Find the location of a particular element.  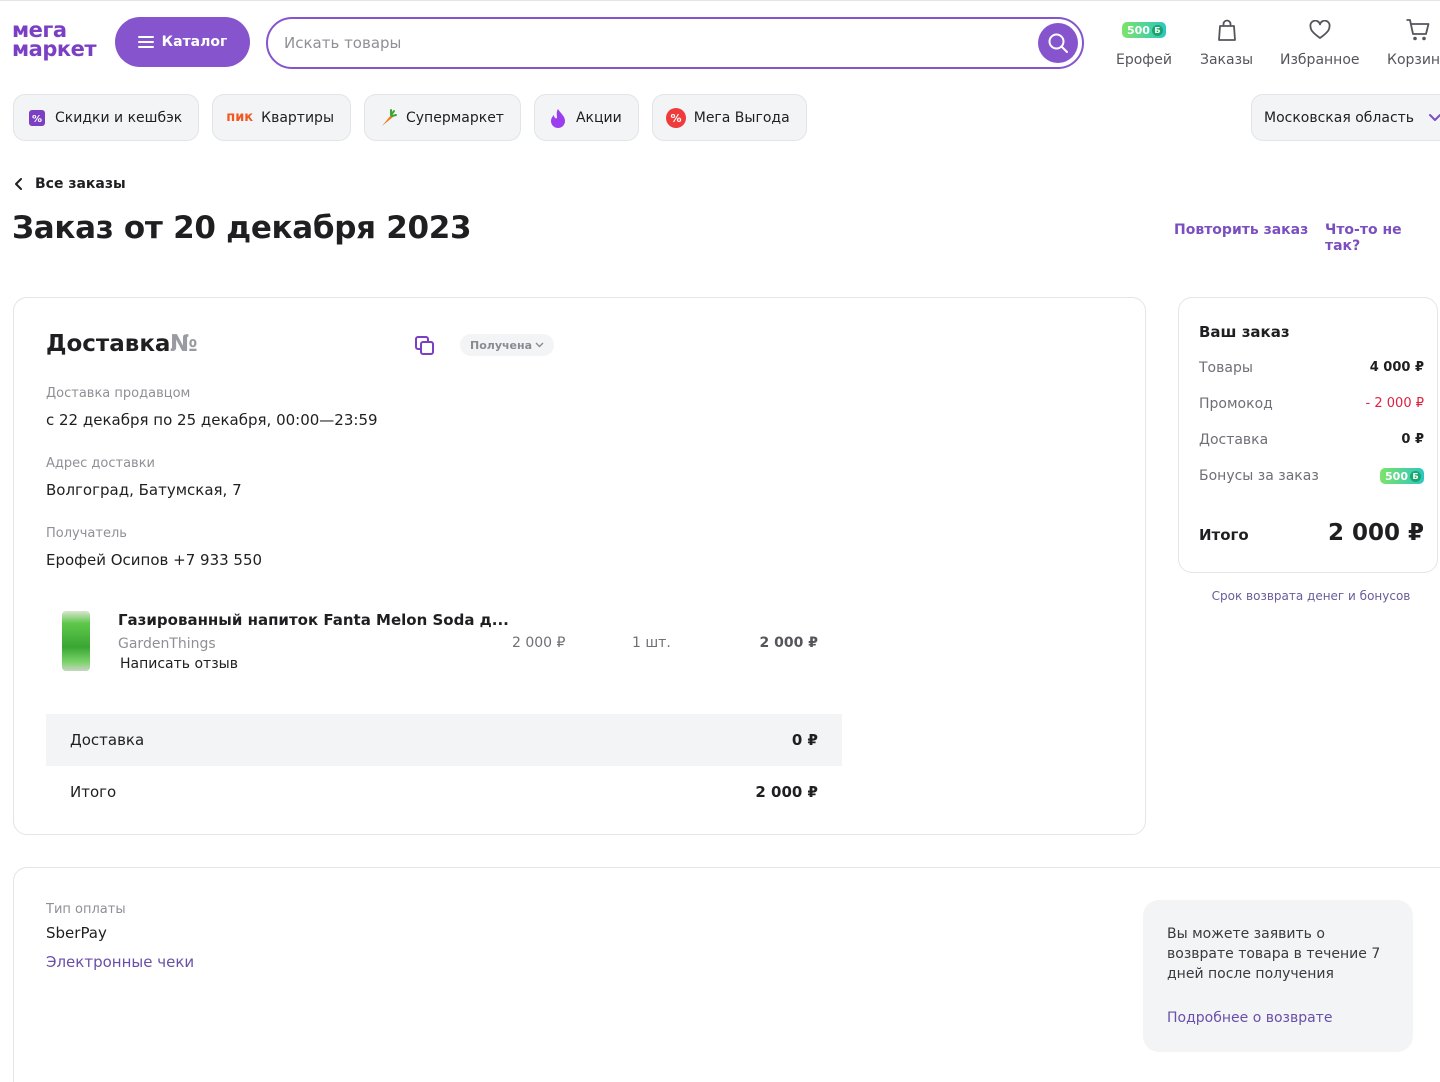

delivery-title: Доставка is located at coordinates (108, 344).